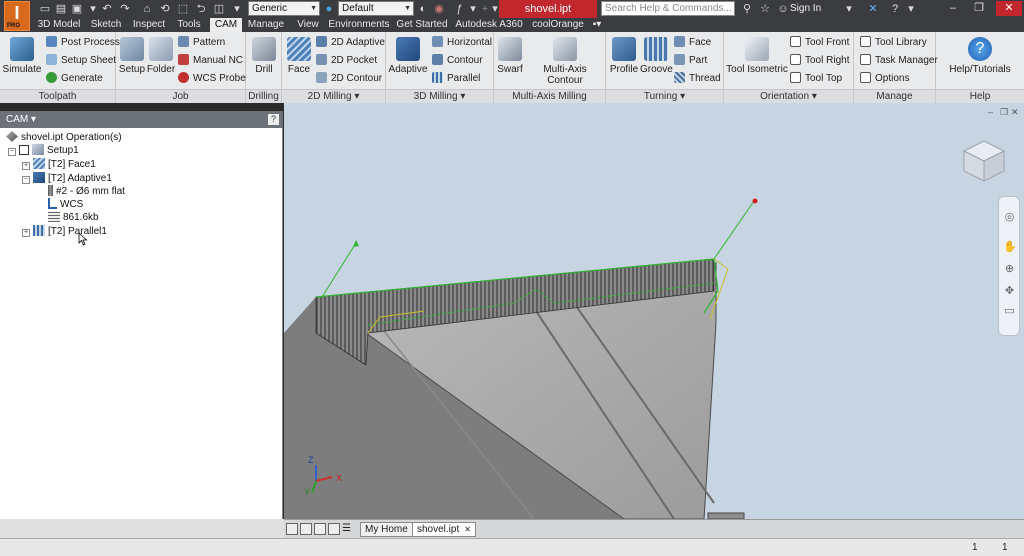 The width and height of the screenshot is (1024, 556). What do you see at coordinates (306, 529) in the screenshot?
I see `cascade-view-icon` at bounding box center [306, 529].